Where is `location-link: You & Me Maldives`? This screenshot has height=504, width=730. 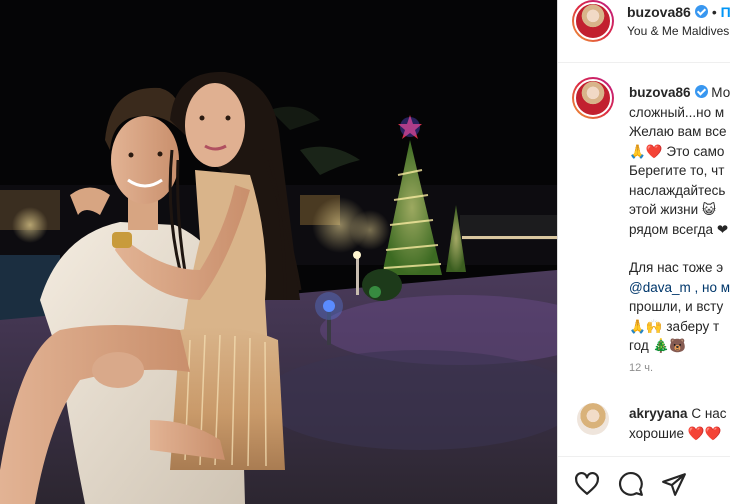 location-link: You & Me Maldives is located at coordinates (678, 31).